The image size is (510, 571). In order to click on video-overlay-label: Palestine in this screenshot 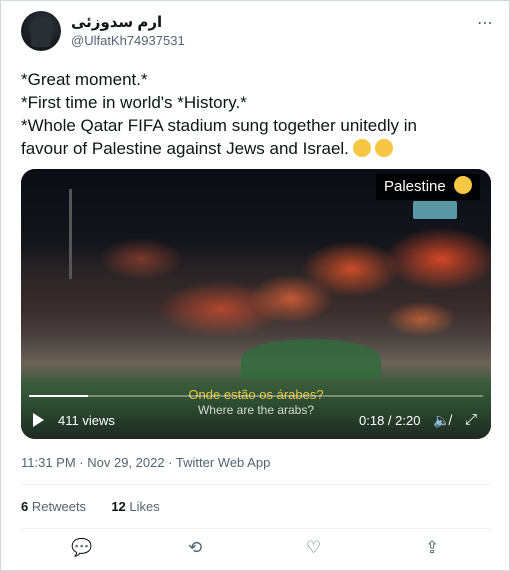, I will do `click(428, 187)`.